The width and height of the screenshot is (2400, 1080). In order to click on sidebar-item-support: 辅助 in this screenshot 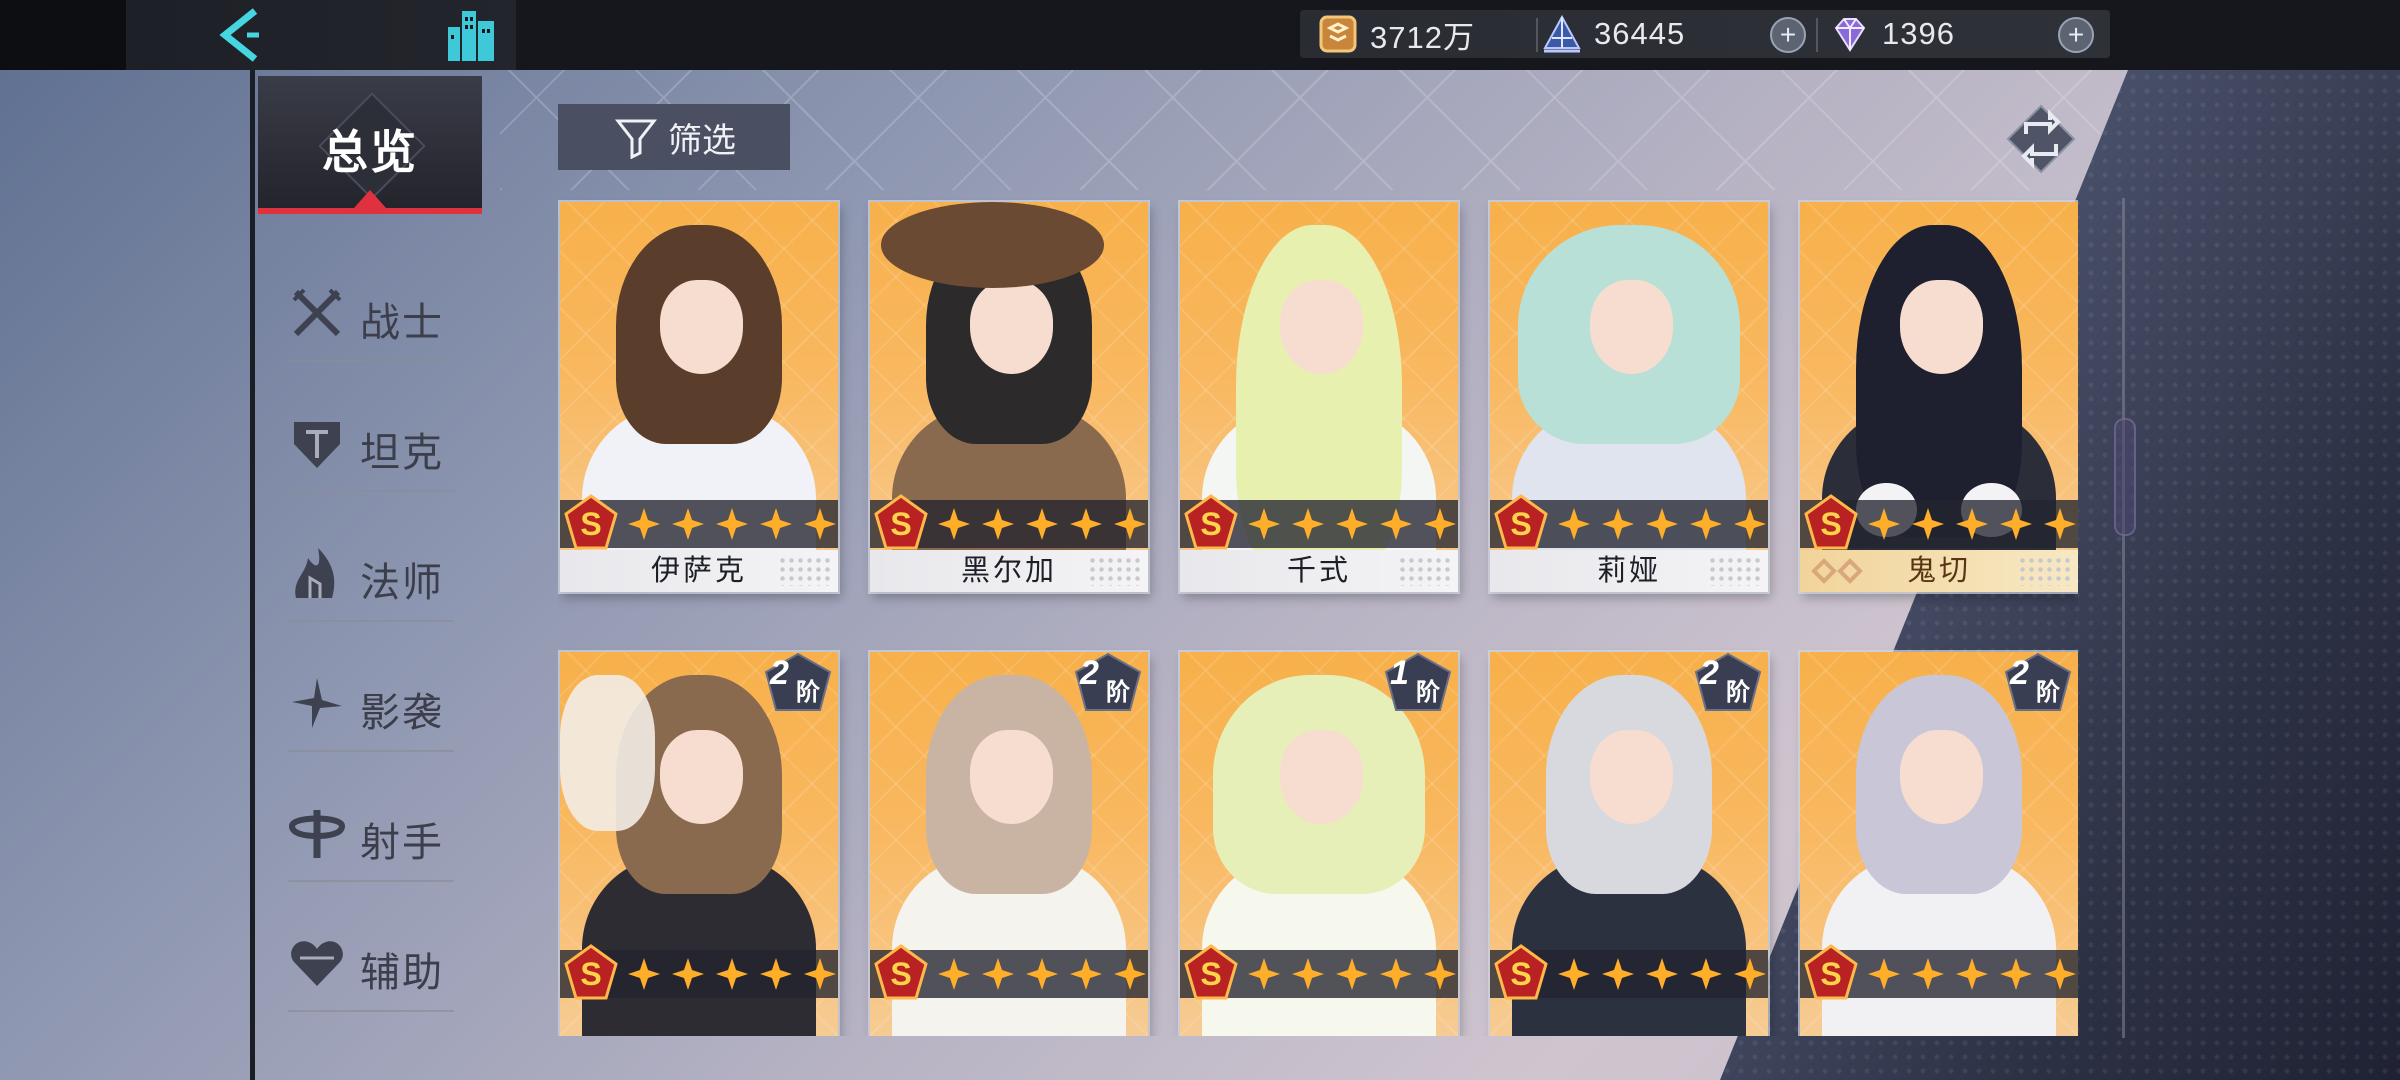, I will do `click(371, 964)`.